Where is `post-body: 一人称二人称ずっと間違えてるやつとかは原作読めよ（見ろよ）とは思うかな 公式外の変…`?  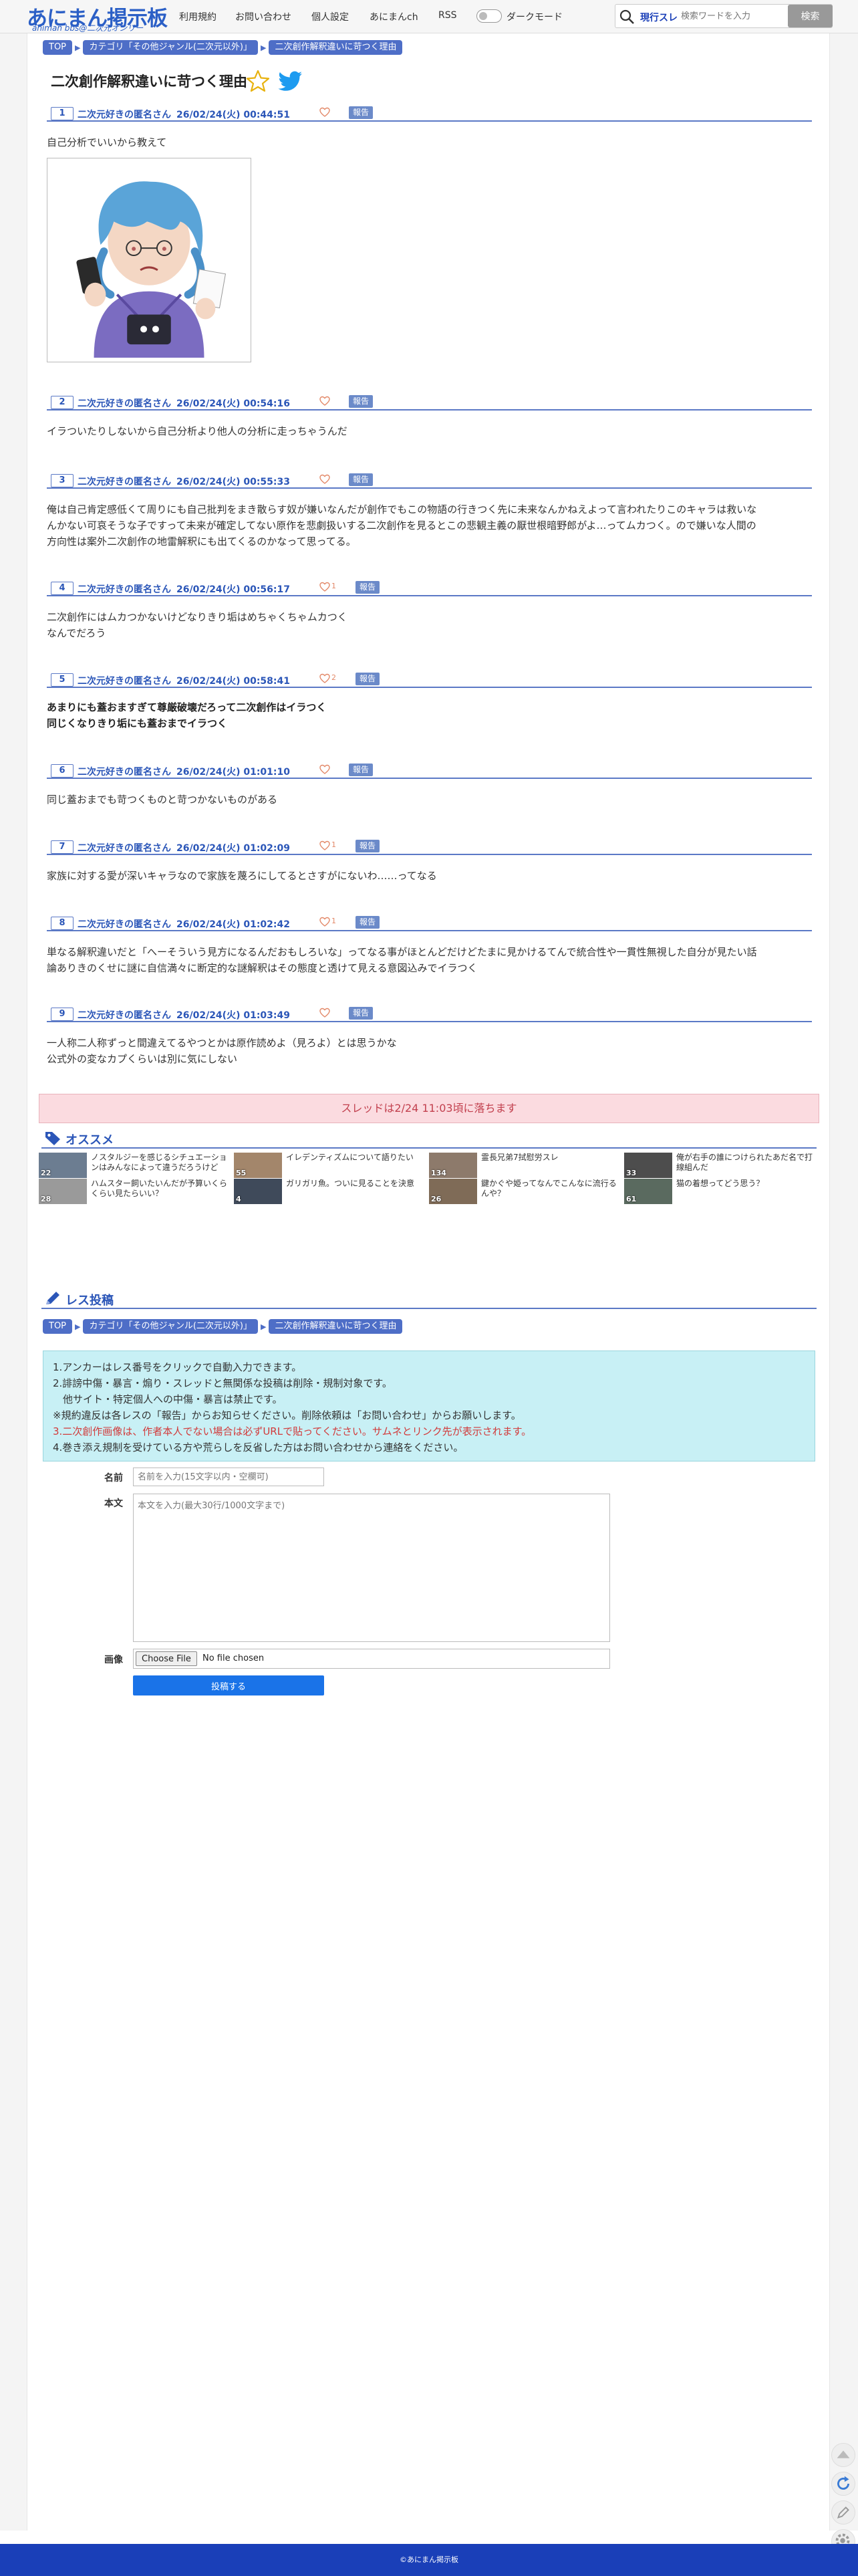
post-body: 一人称二人称ずっと間違えてるやつとかは原作読めよ（見ろよ）とは思うかな 公式外の変… is located at coordinates (428, 1051).